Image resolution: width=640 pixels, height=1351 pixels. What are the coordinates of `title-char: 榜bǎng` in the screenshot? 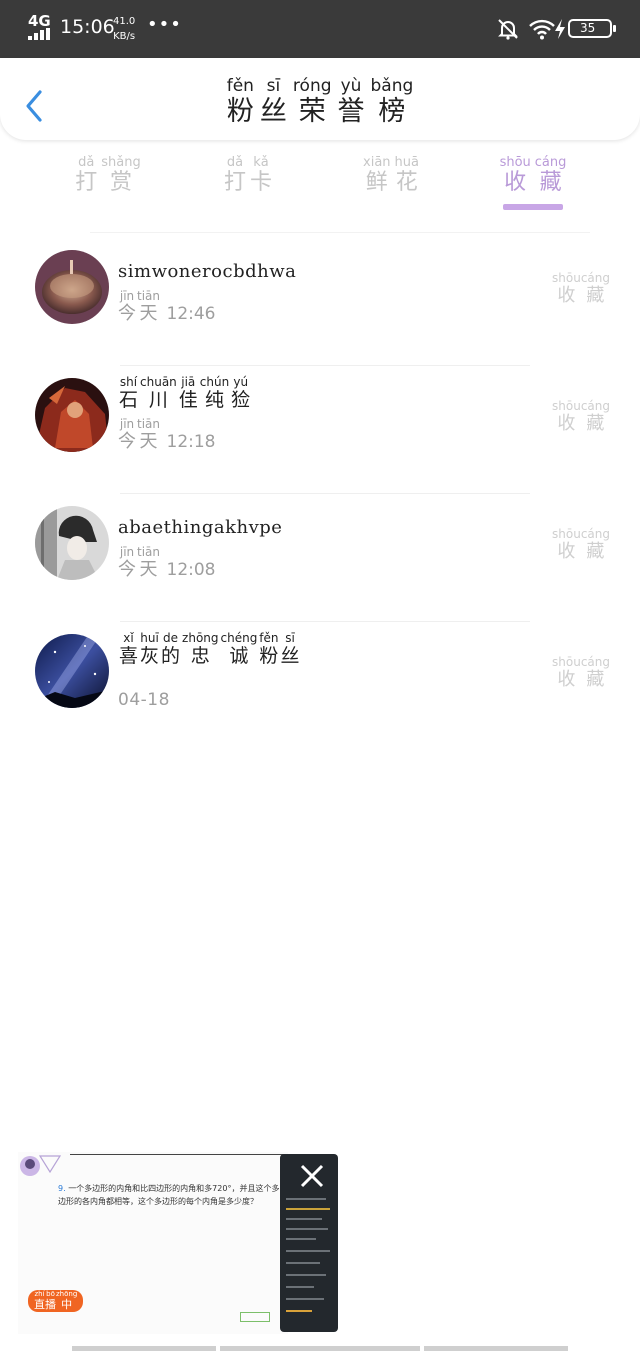 It's located at (392, 101).